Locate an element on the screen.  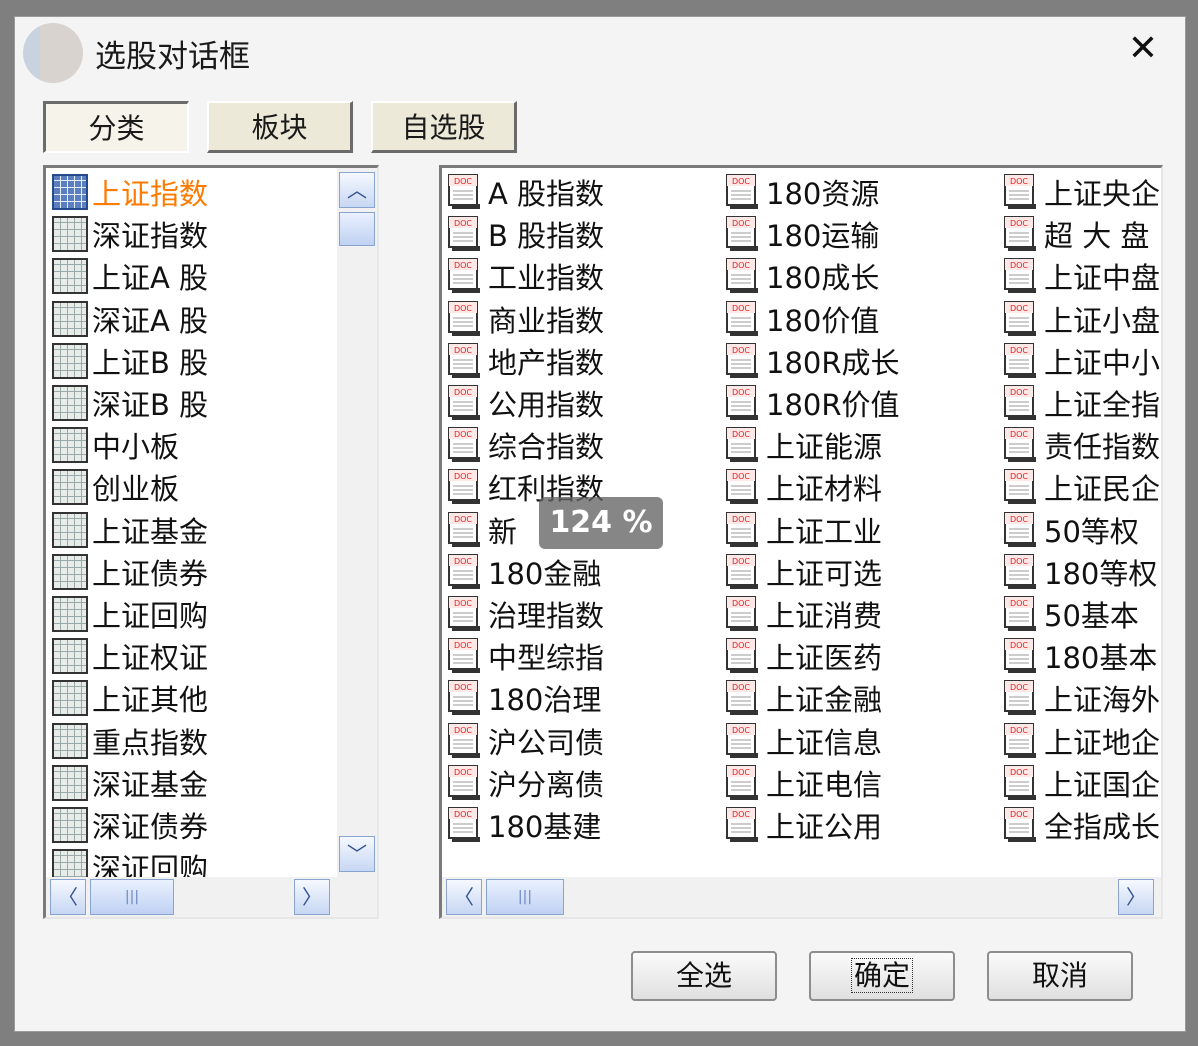
category-item: 中小板 is located at coordinates (115, 445).